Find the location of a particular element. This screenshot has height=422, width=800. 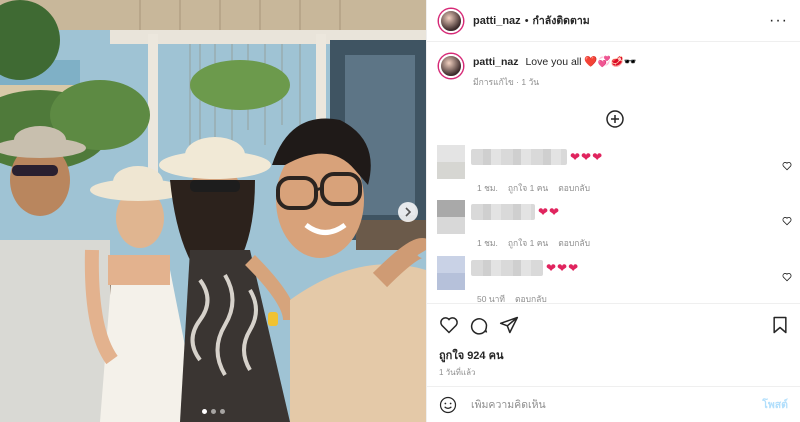

more-options-icon: ··· is located at coordinates (778, 20).